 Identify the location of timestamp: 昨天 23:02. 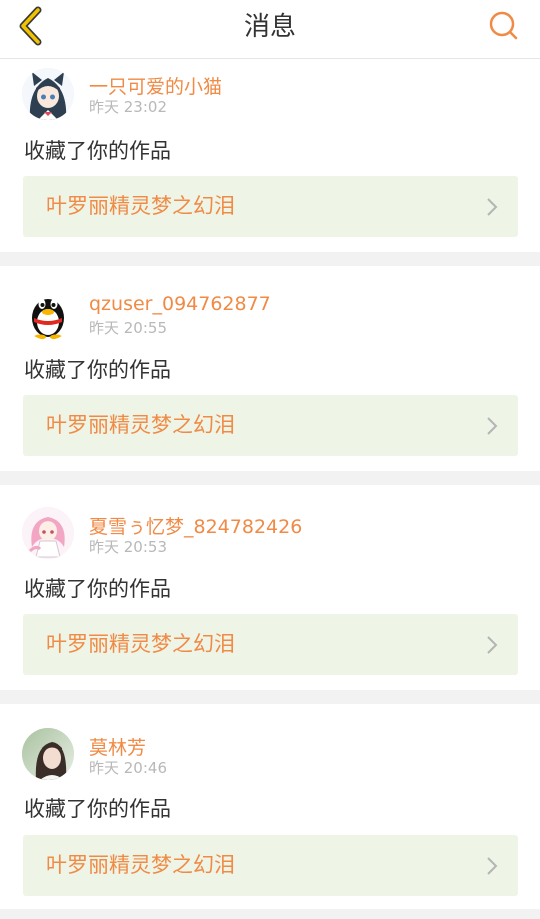
(128, 107).